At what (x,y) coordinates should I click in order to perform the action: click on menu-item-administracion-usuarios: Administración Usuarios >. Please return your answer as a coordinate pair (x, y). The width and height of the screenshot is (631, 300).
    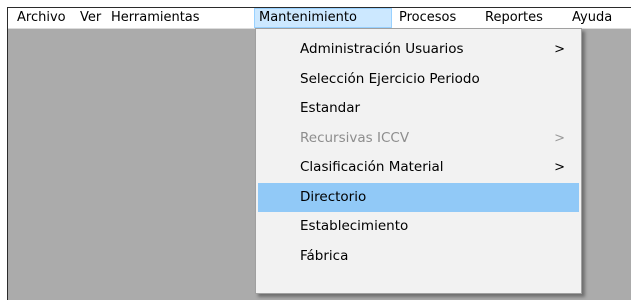
    Looking at the image, I should click on (418, 49).